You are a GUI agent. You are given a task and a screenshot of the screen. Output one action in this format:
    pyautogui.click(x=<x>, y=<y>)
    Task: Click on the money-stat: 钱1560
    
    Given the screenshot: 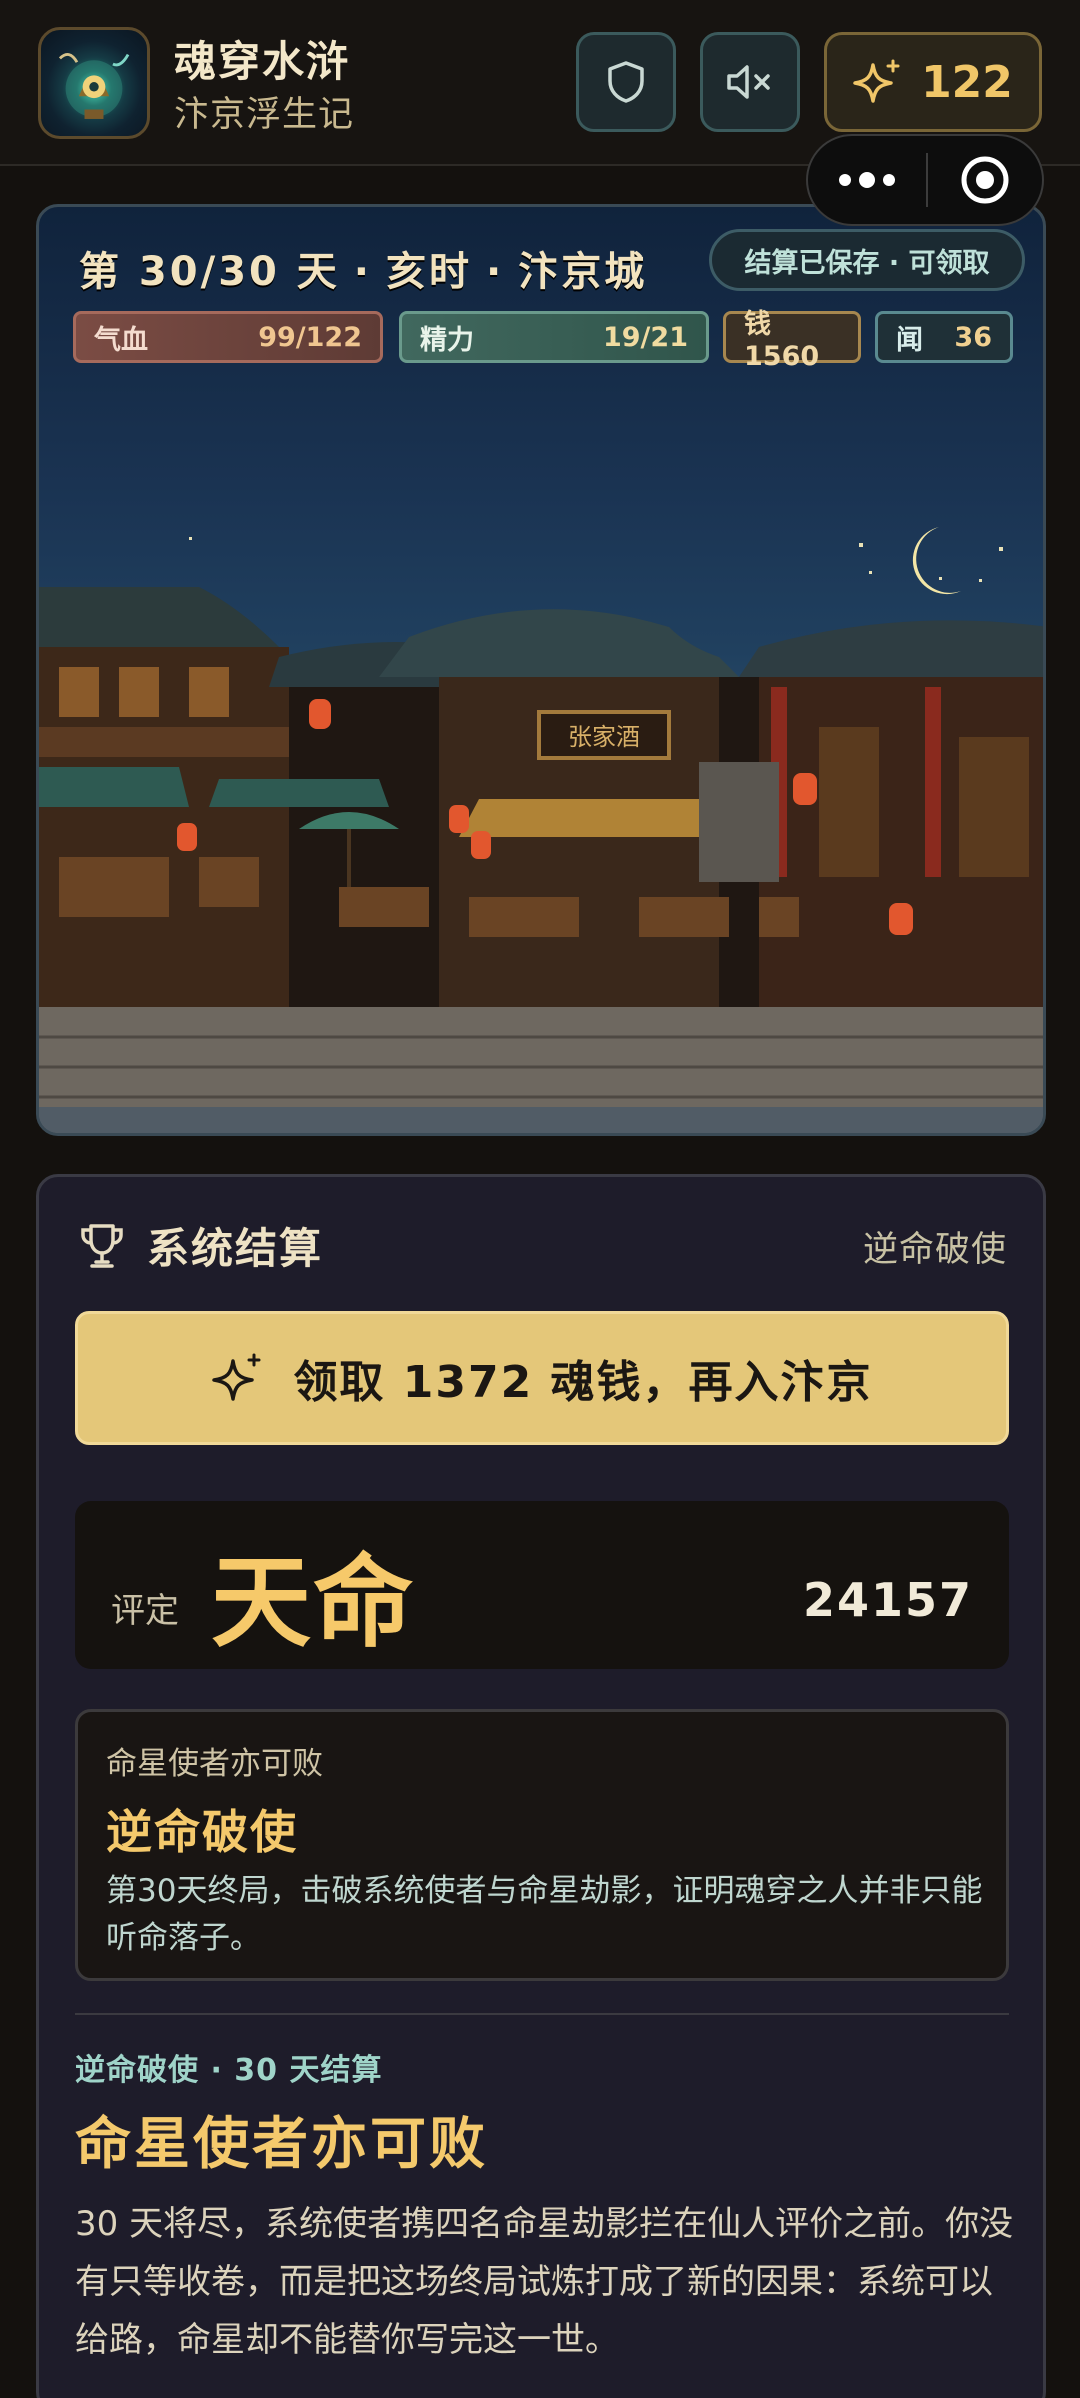 What is the action you would take?
    pyautogui.click(x=792, y=340)
    